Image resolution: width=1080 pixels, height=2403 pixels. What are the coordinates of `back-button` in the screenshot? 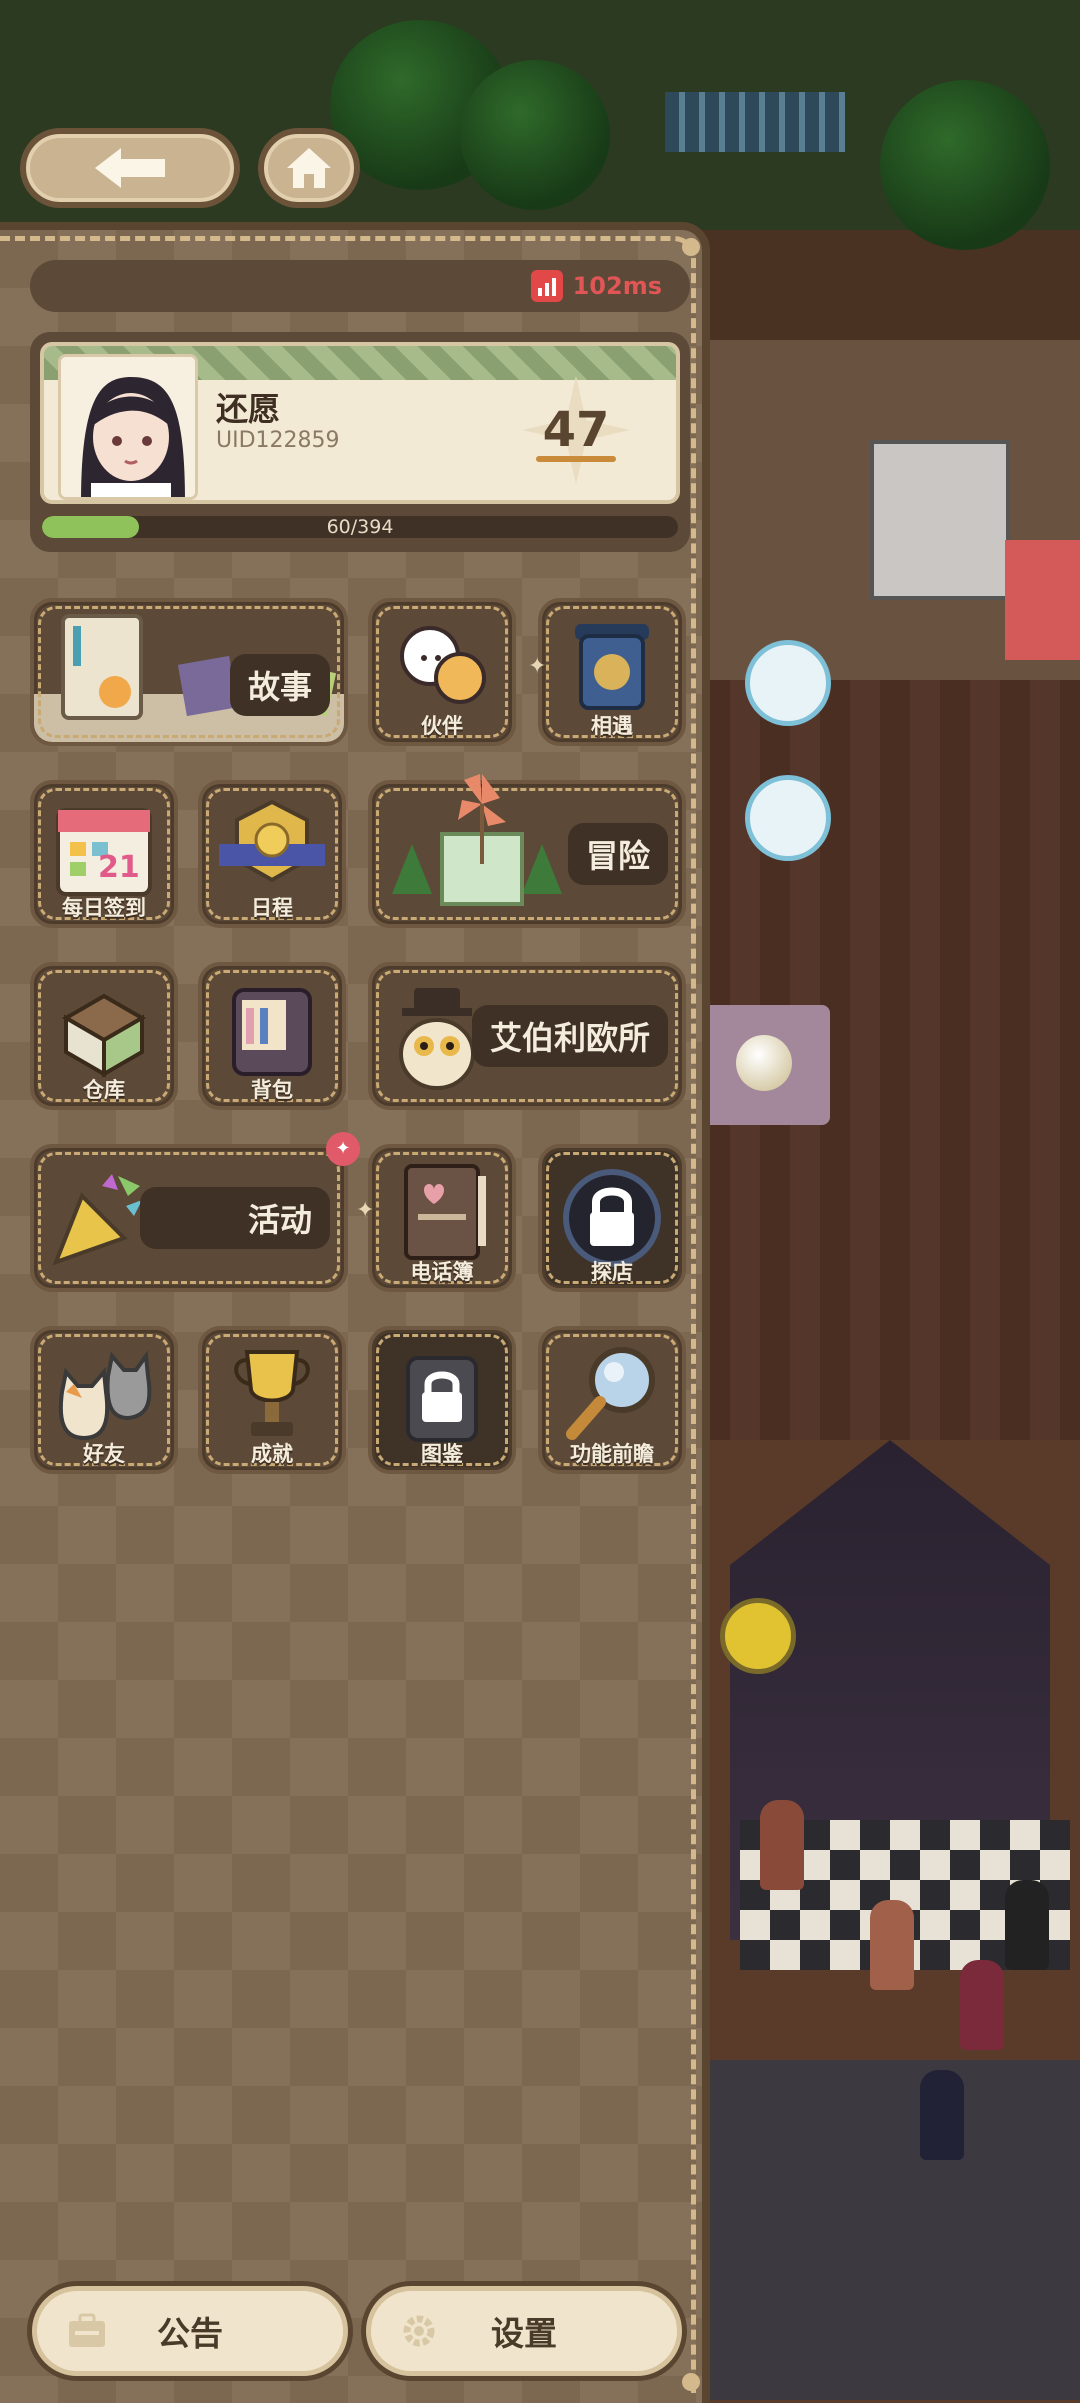 It's located at (130, 168).